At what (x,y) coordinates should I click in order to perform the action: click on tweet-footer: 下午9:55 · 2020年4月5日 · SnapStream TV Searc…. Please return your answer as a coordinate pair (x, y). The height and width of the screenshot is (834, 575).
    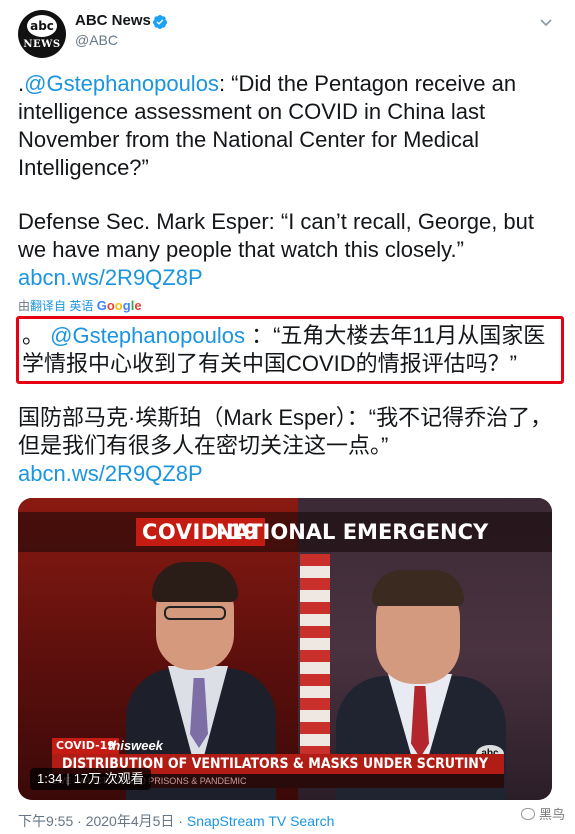
    Looking at the image, I should click on (176, 821).